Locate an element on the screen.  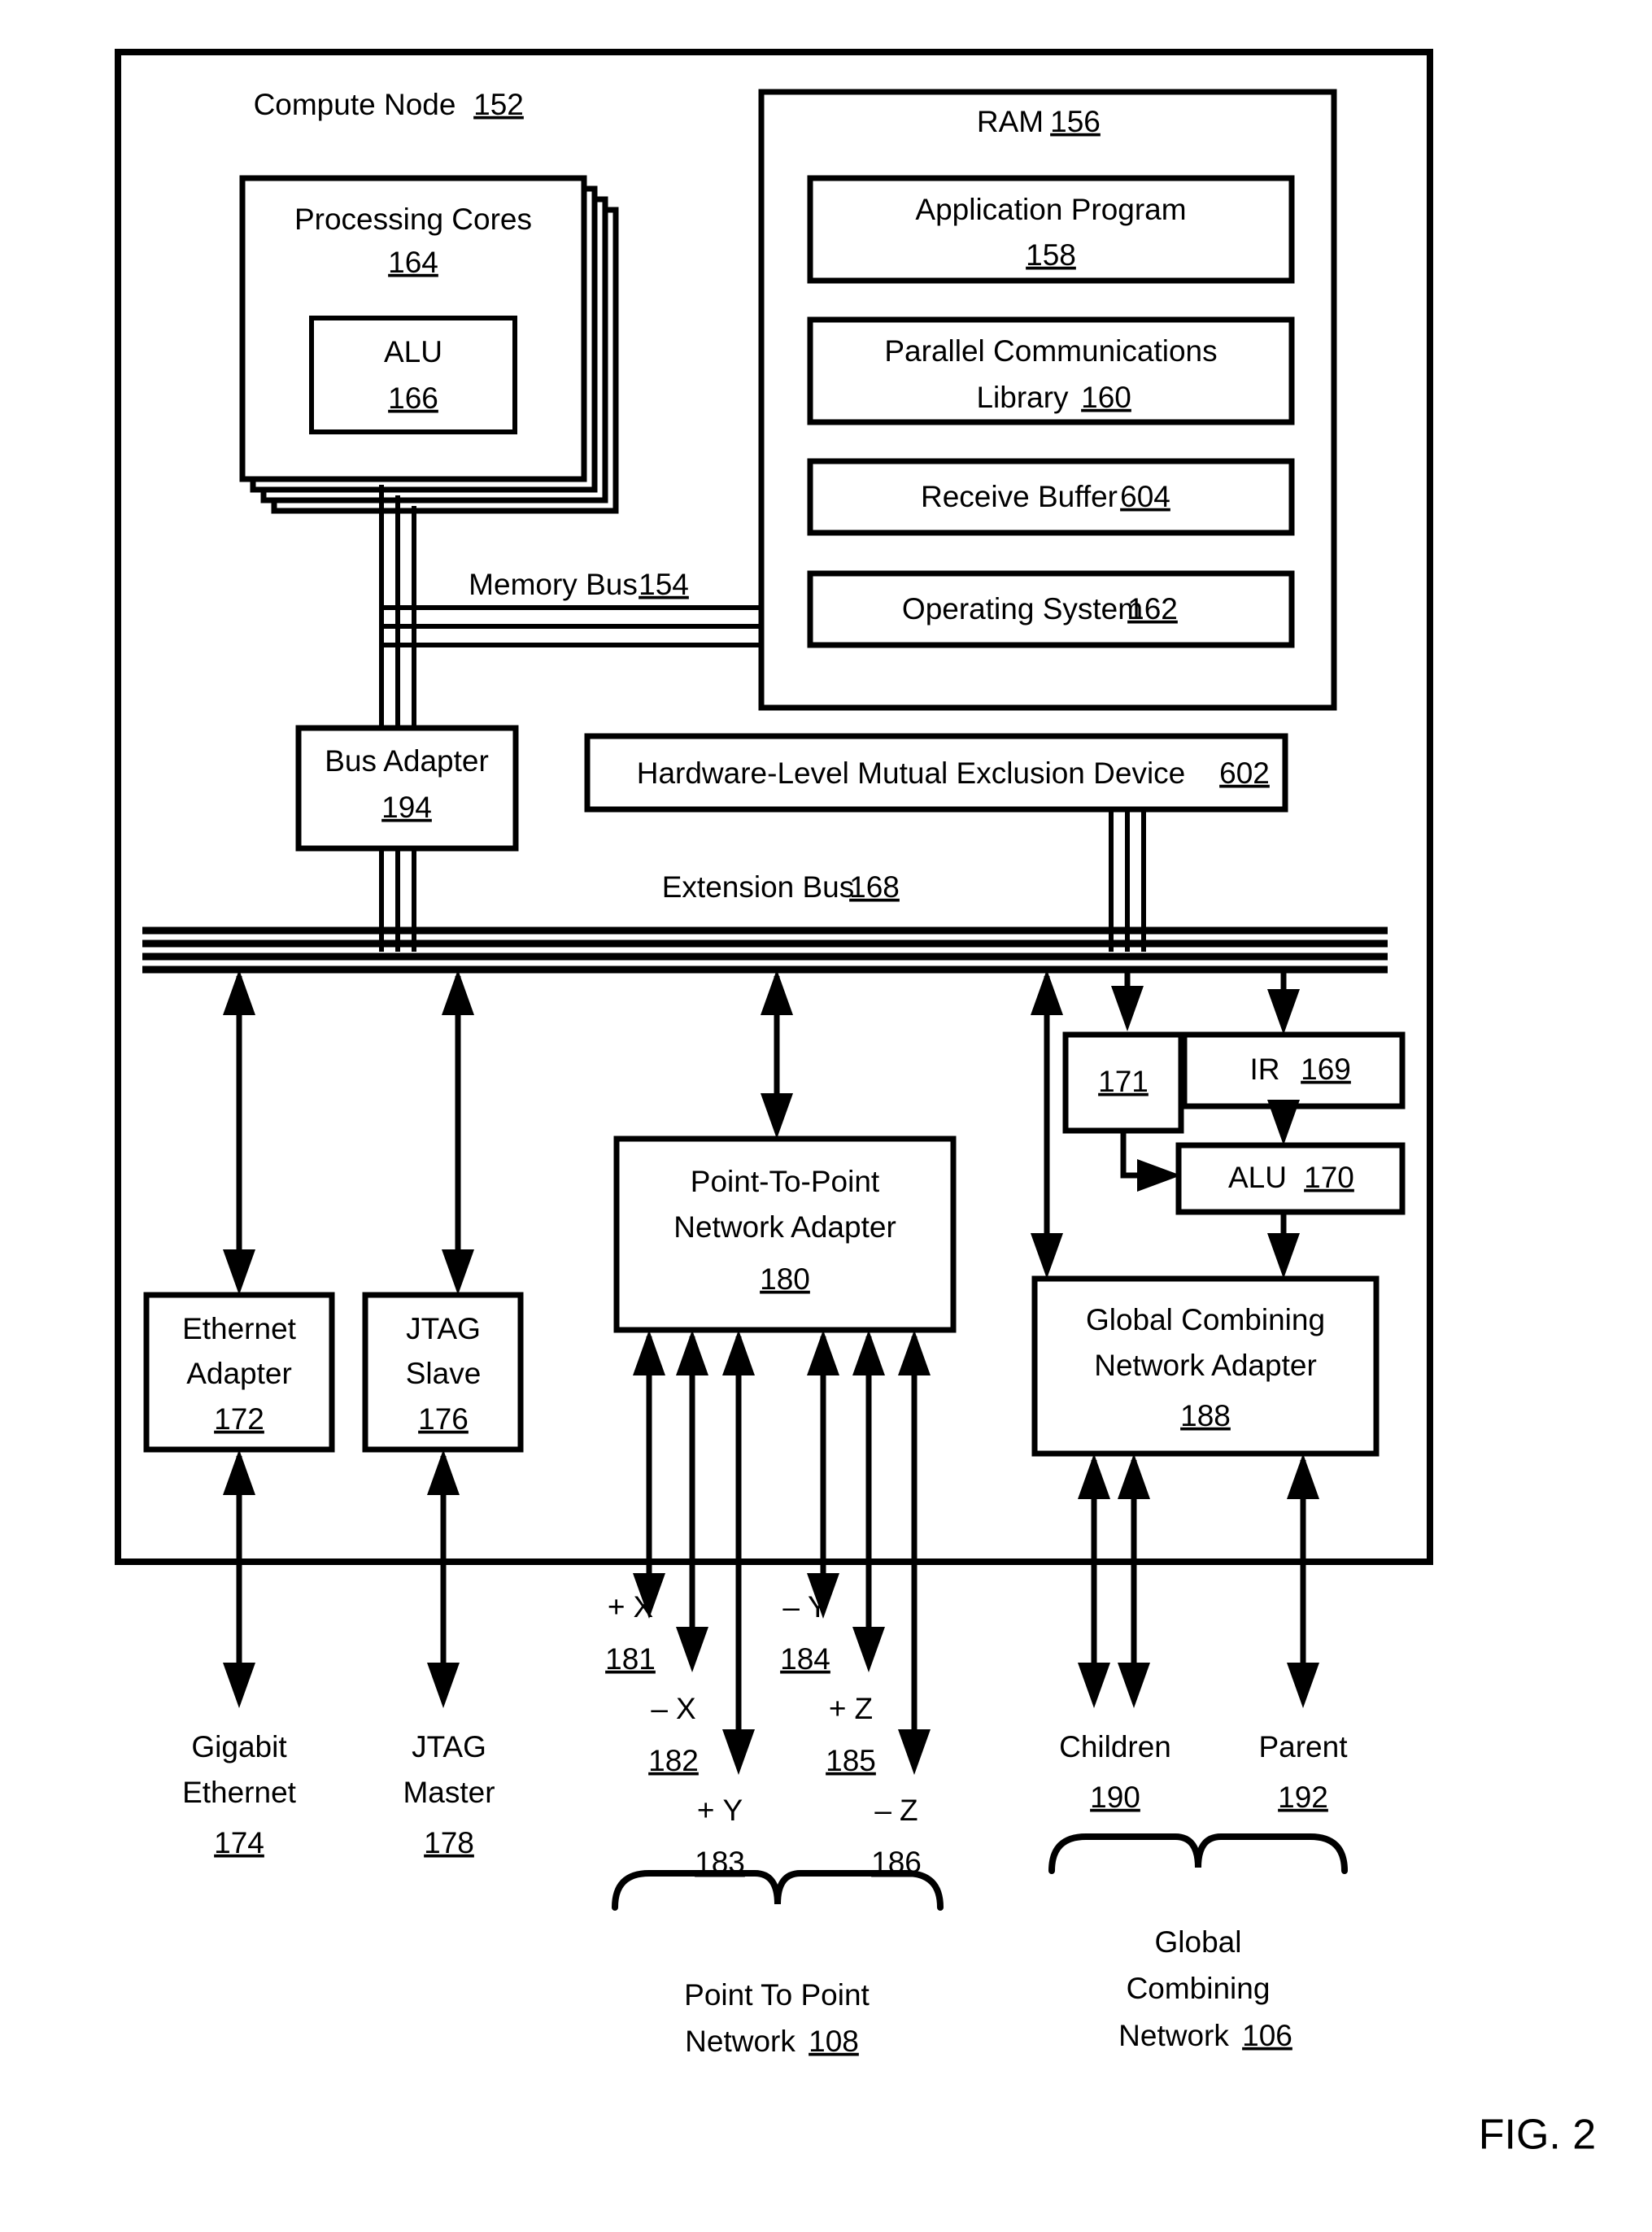
p2p-network-ref: 108 is located at coordinates (834, 2041).